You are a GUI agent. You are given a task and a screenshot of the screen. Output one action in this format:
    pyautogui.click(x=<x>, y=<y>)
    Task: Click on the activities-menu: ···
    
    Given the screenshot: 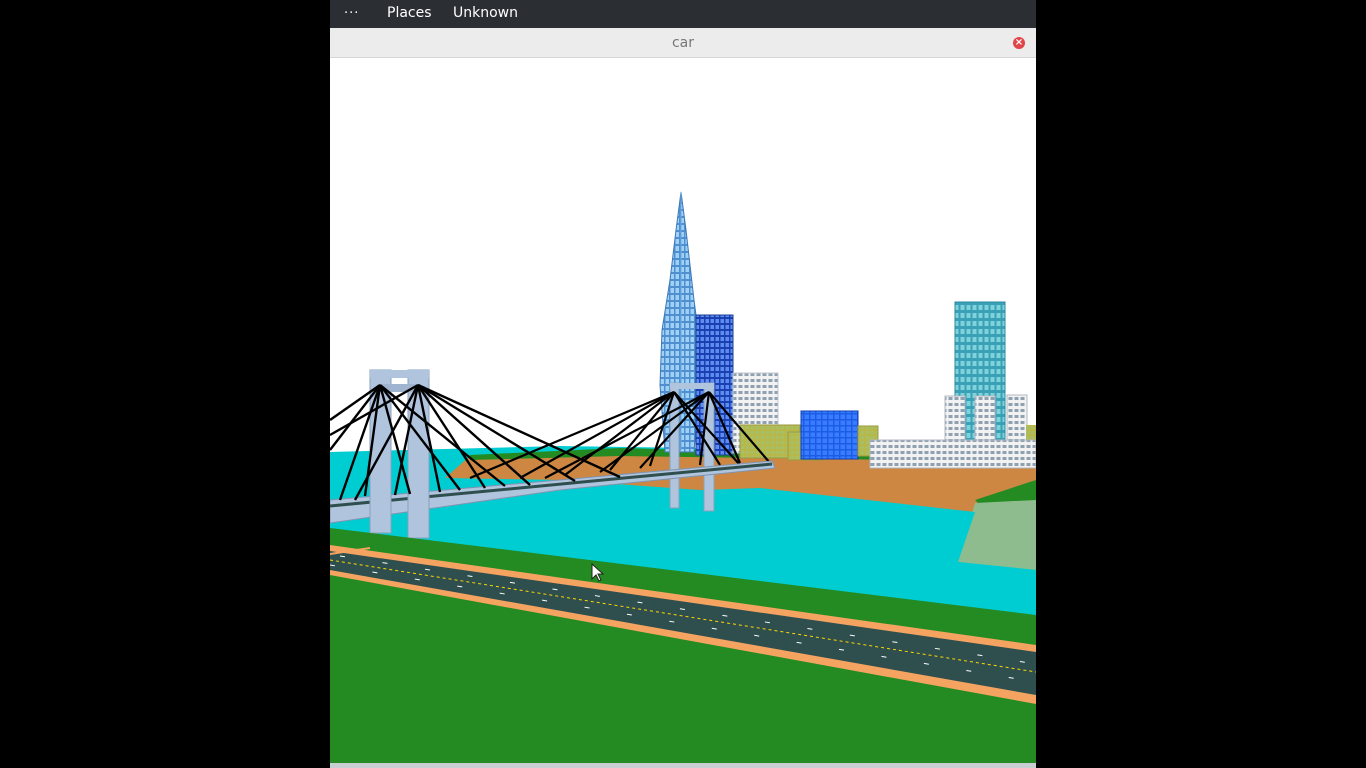 What is the action you would take?
    pyautogui.click(x=351, y=14)
    